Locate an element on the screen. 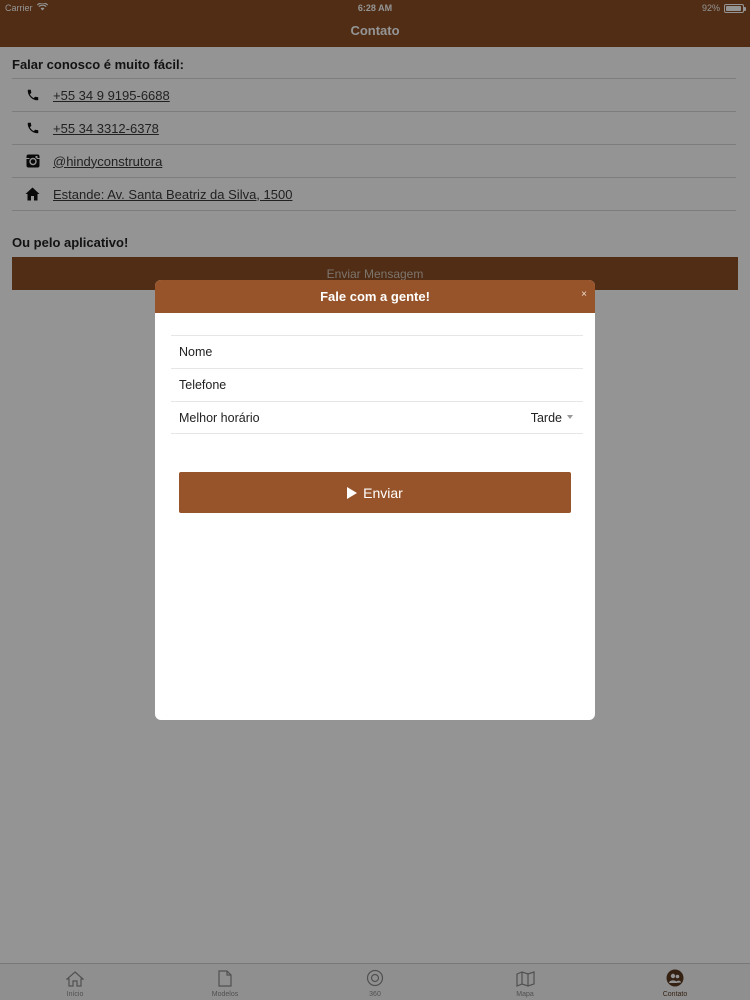 Image resolution: width=750 pixels, height=1000 pixels. phone-field-label: Telefone is located at coordinates (203, 385).